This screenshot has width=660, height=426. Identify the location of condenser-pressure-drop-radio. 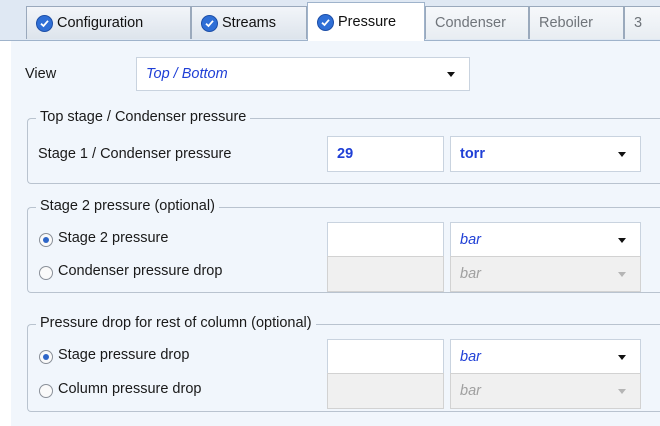
(46, 273).